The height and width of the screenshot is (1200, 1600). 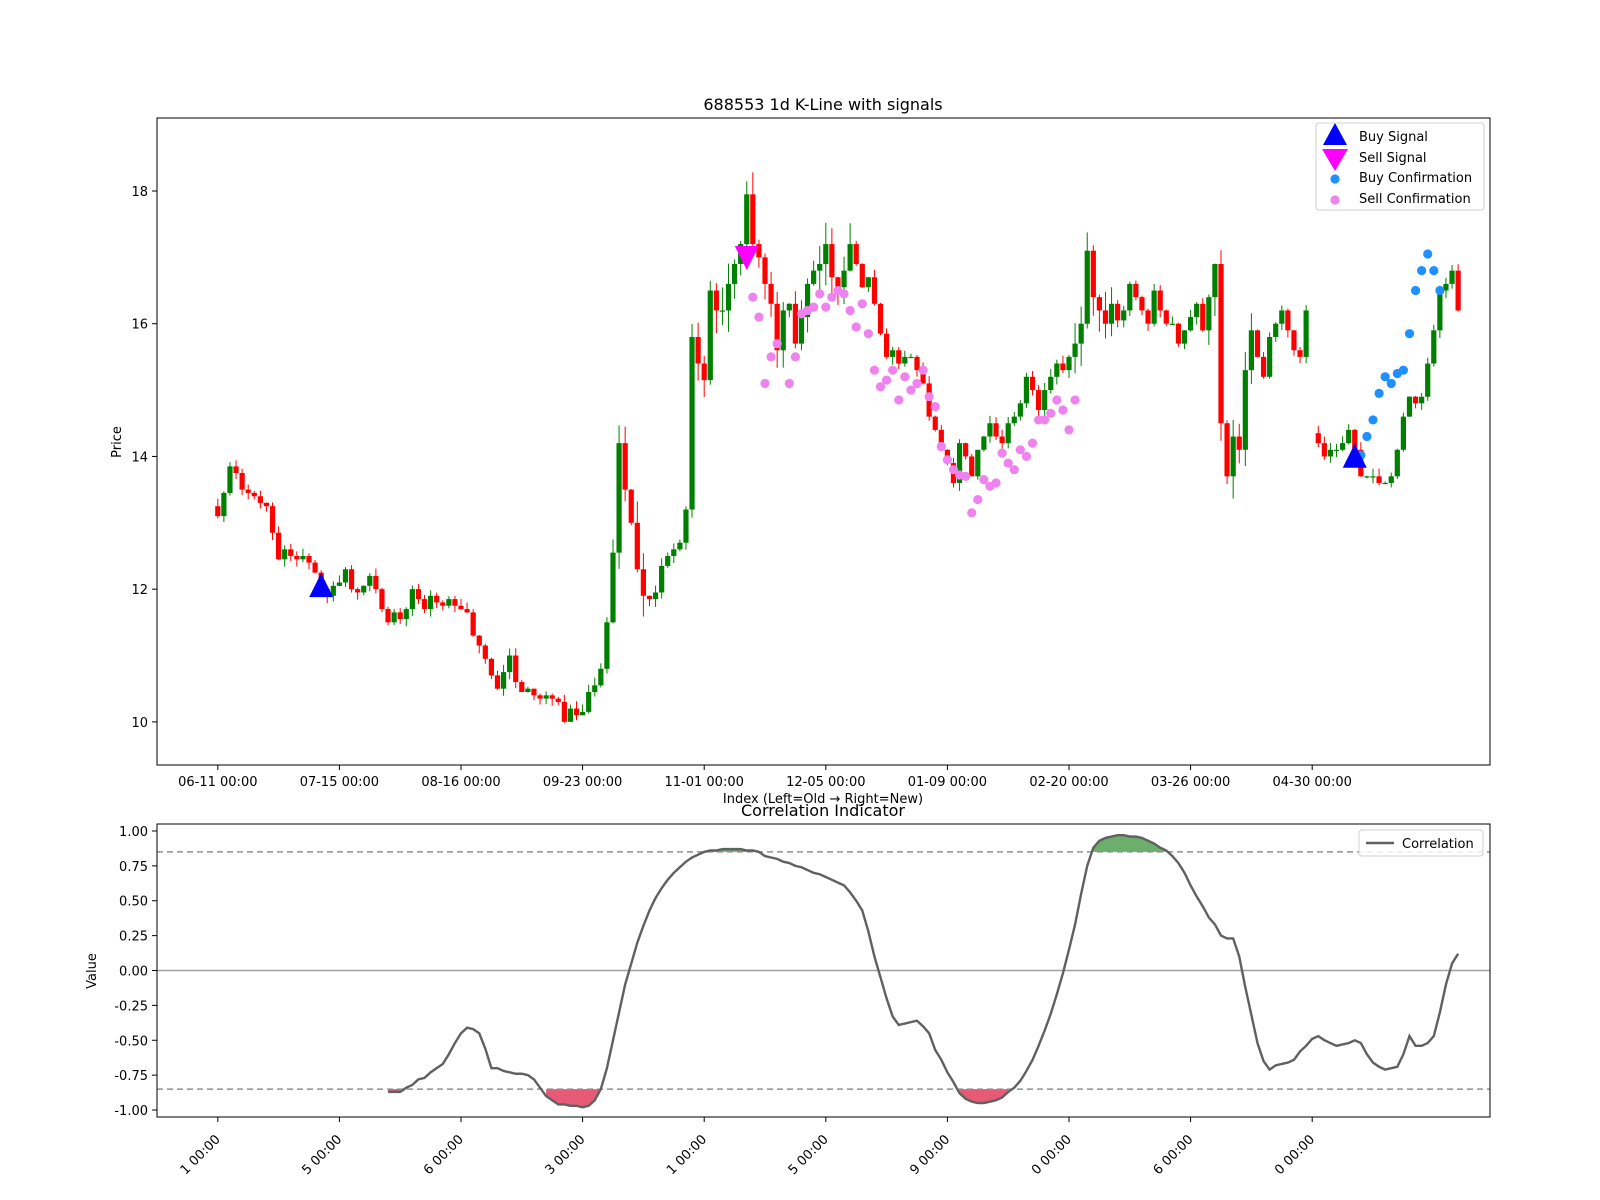 I want to click on correlation-fill-below, so click(x=573, y=1098).